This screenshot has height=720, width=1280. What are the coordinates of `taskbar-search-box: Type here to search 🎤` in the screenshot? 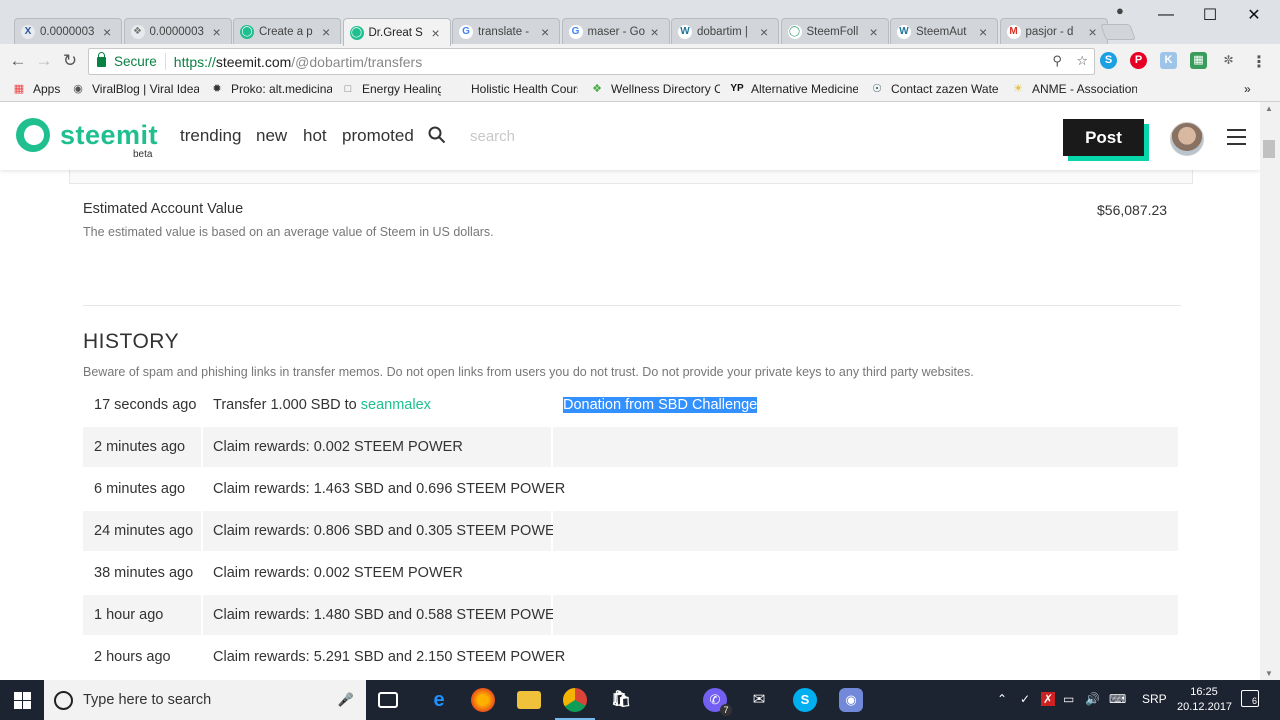 It's located at (205, 700).